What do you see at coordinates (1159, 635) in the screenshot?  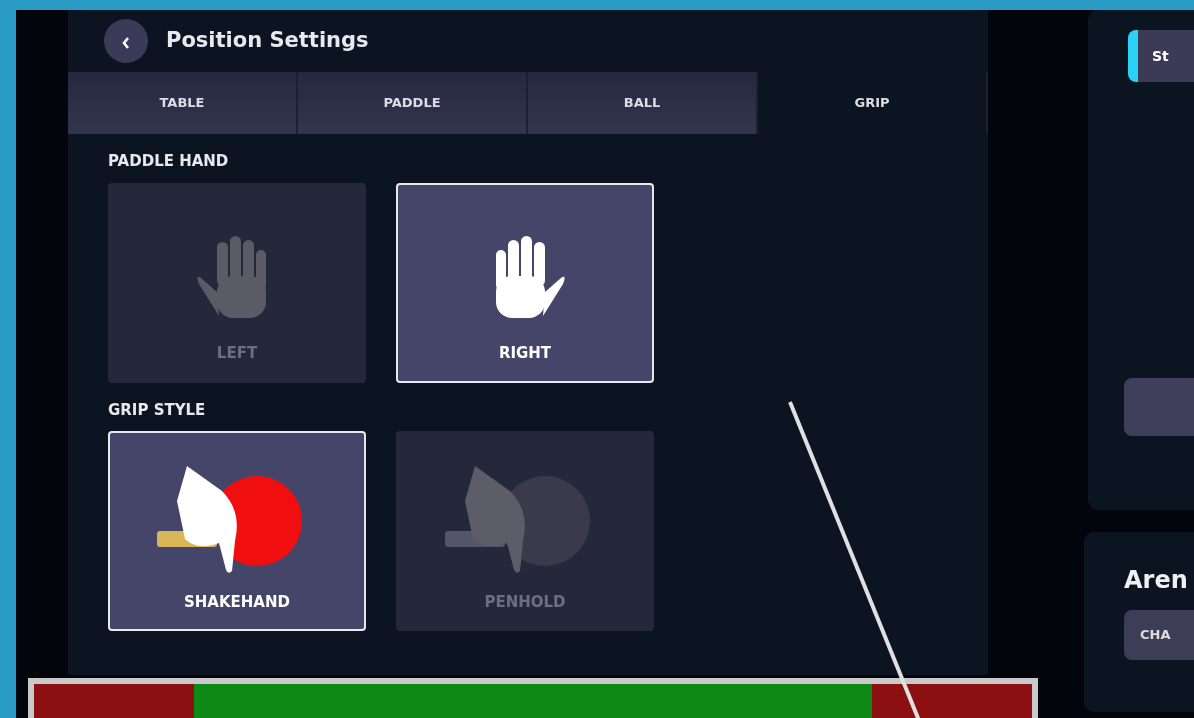 I see `arena-button: CHA` at bounding box center [1159, 635].